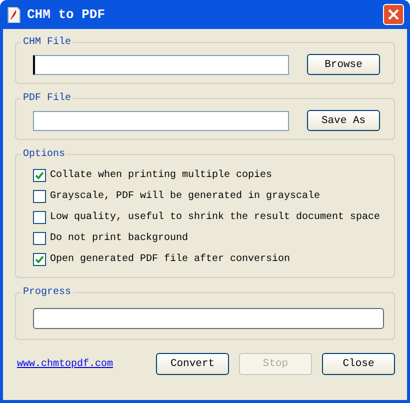 Image resolution: width=410 pixels, height=403 pixels. I want to click on group-label: Options, so click(44, 154).